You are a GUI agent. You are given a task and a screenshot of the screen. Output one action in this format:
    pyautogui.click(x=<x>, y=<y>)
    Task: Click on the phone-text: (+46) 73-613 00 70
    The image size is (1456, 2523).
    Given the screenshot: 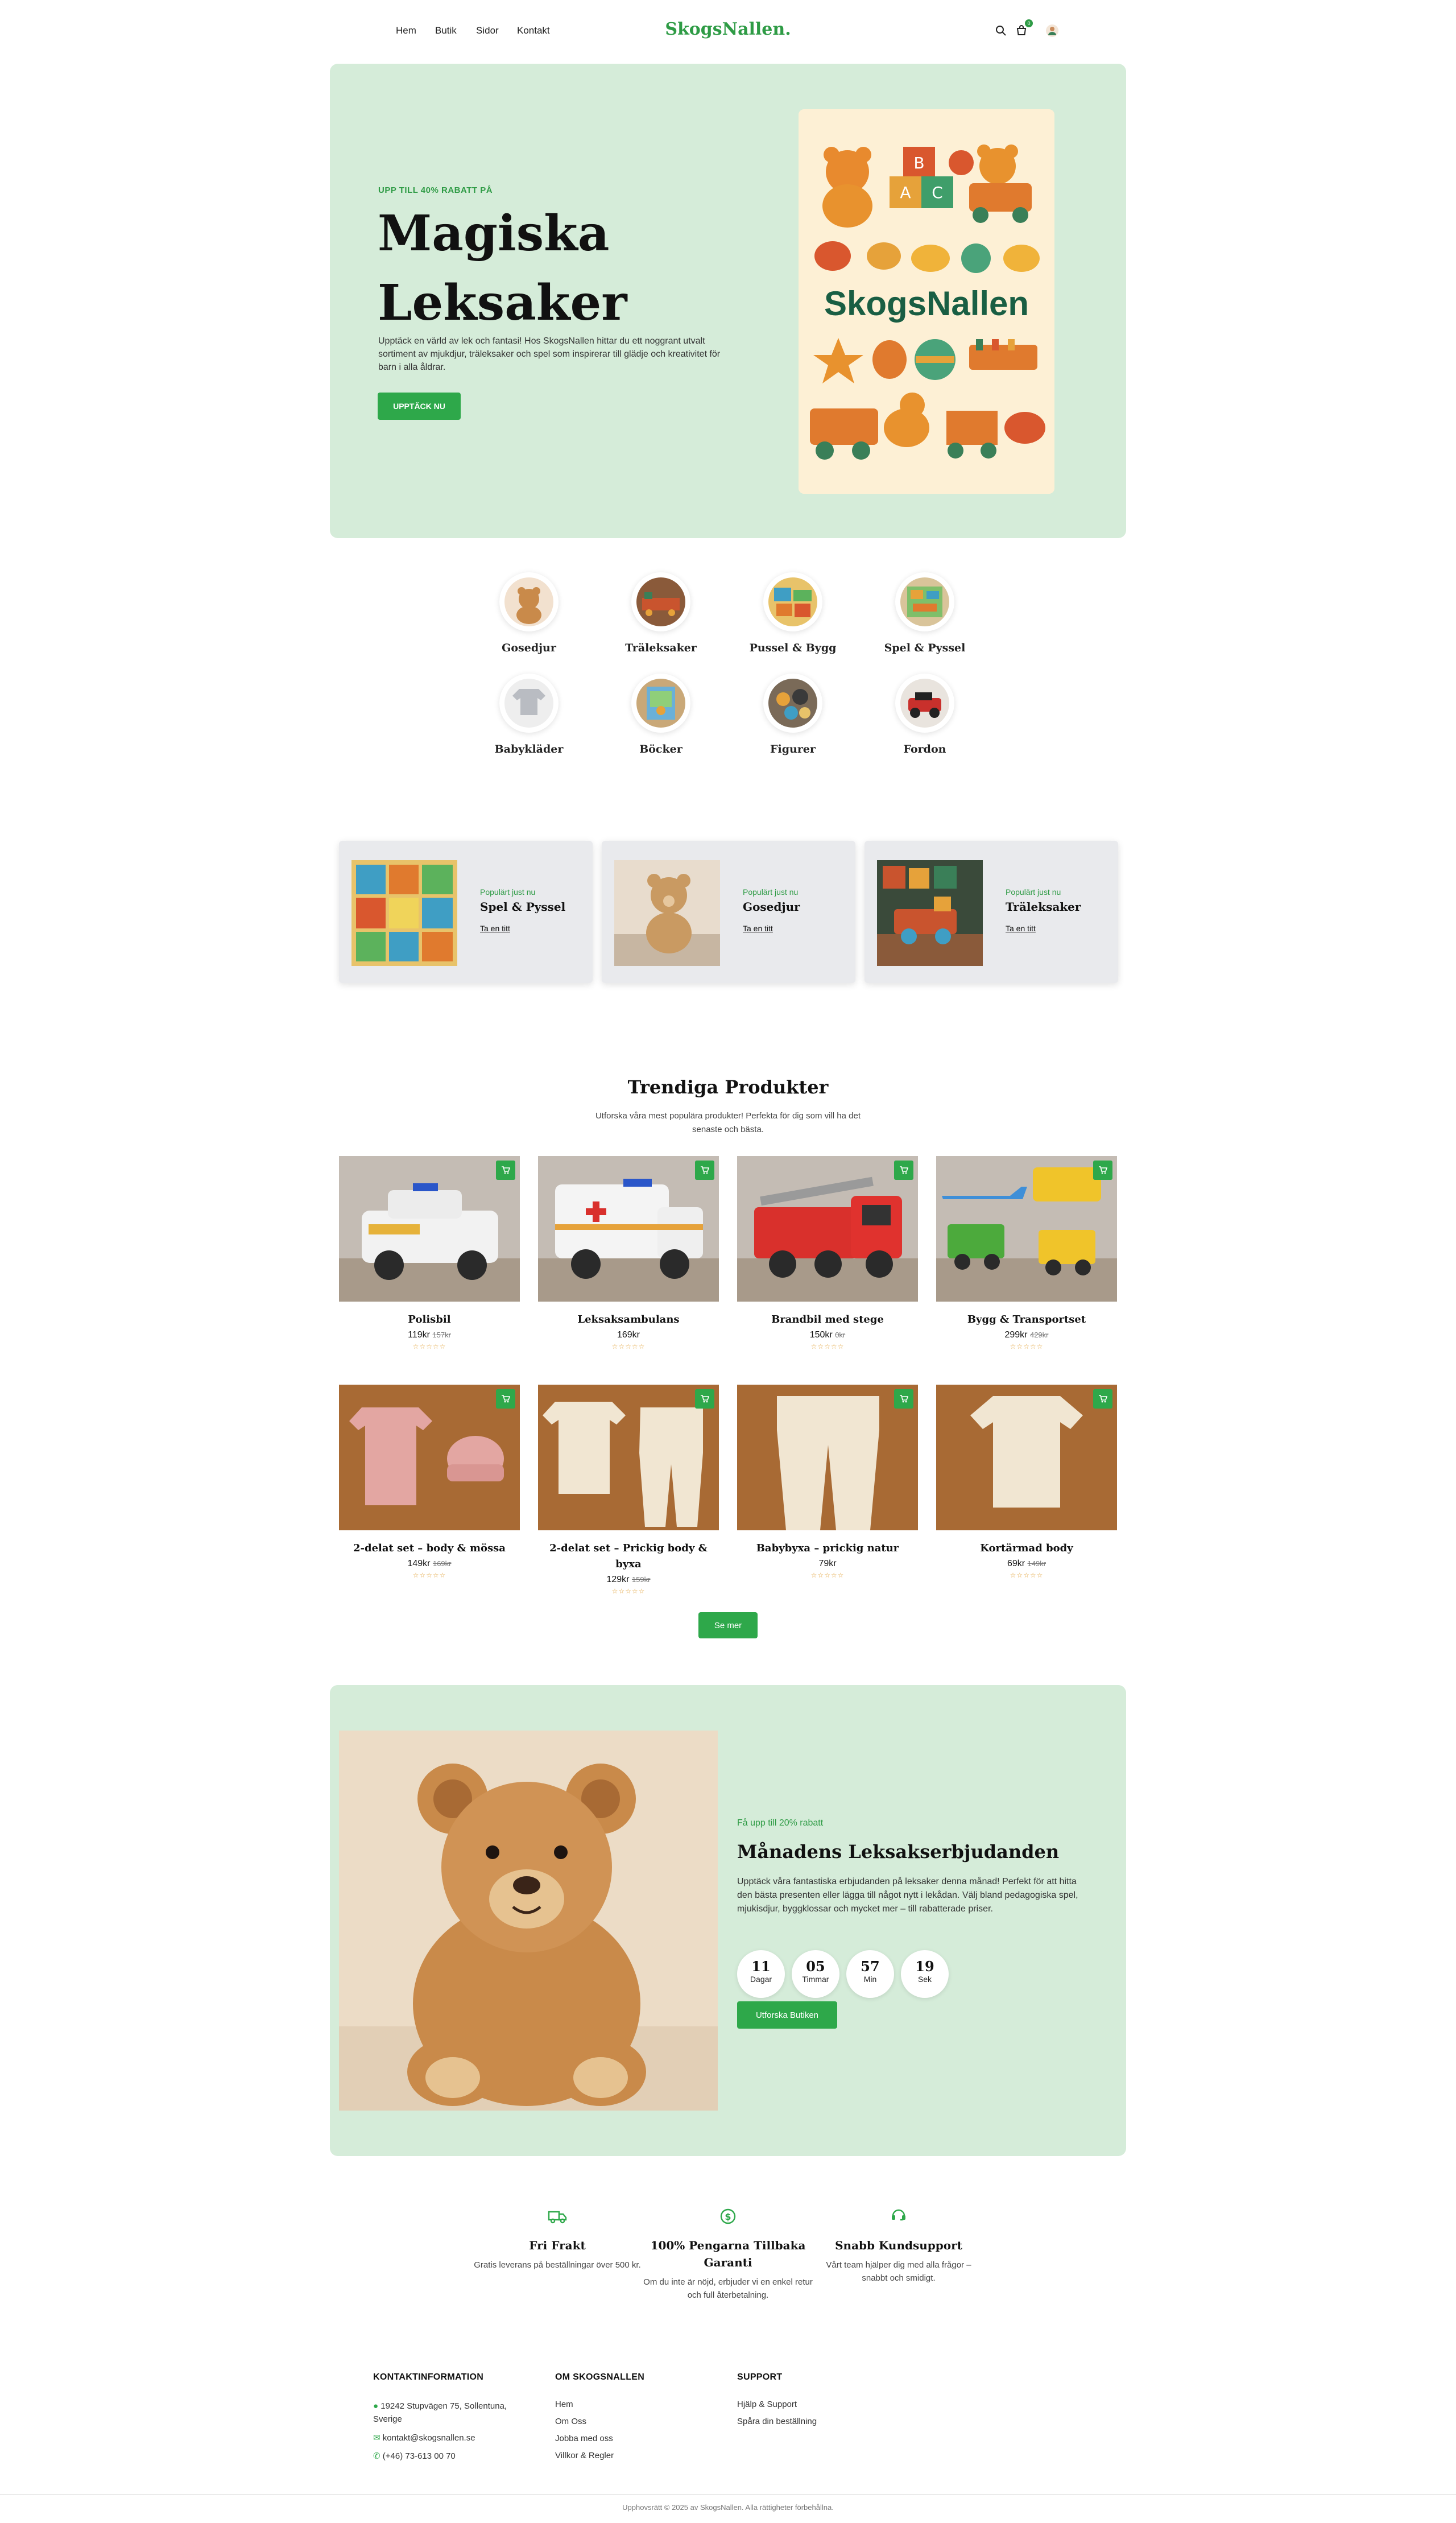 What is the action you would take?
    pyautogui.click(x=419, y=2456)
    